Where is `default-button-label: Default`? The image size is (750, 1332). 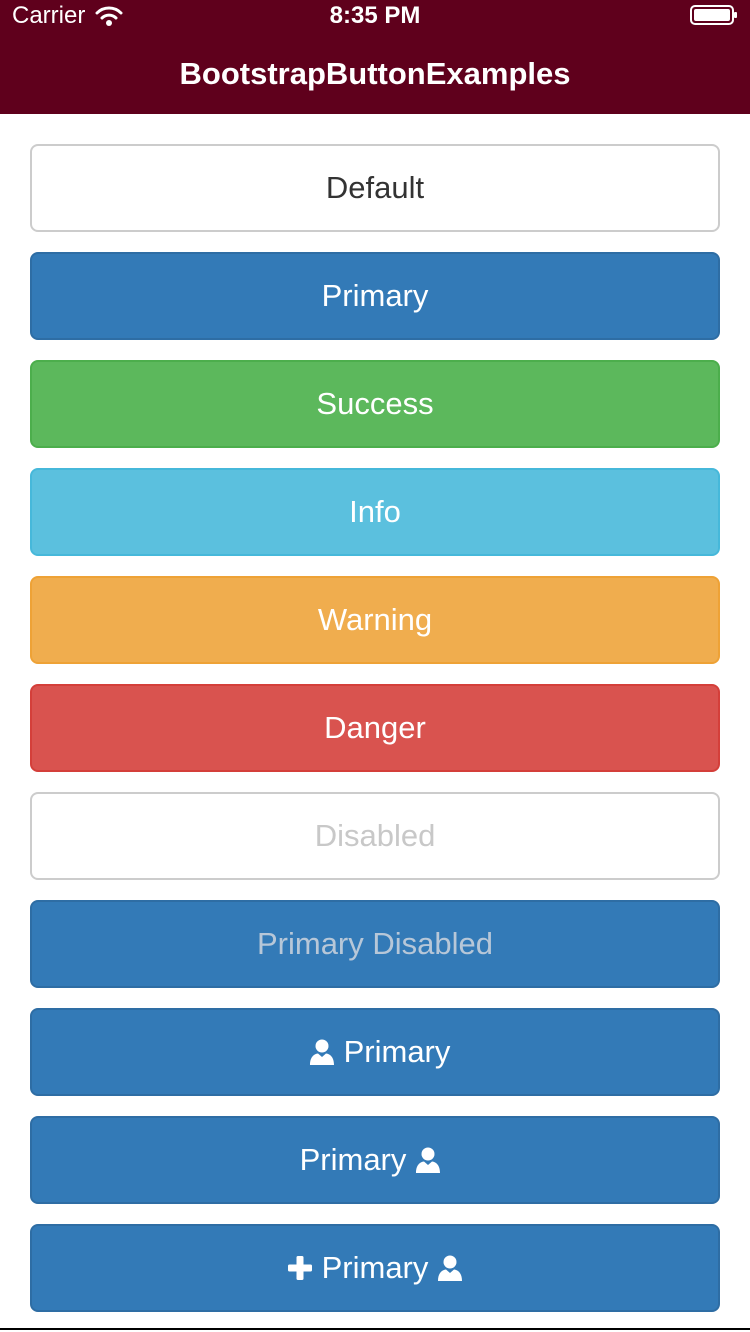 default-button-label: Default is located at coordinates (375, 187).